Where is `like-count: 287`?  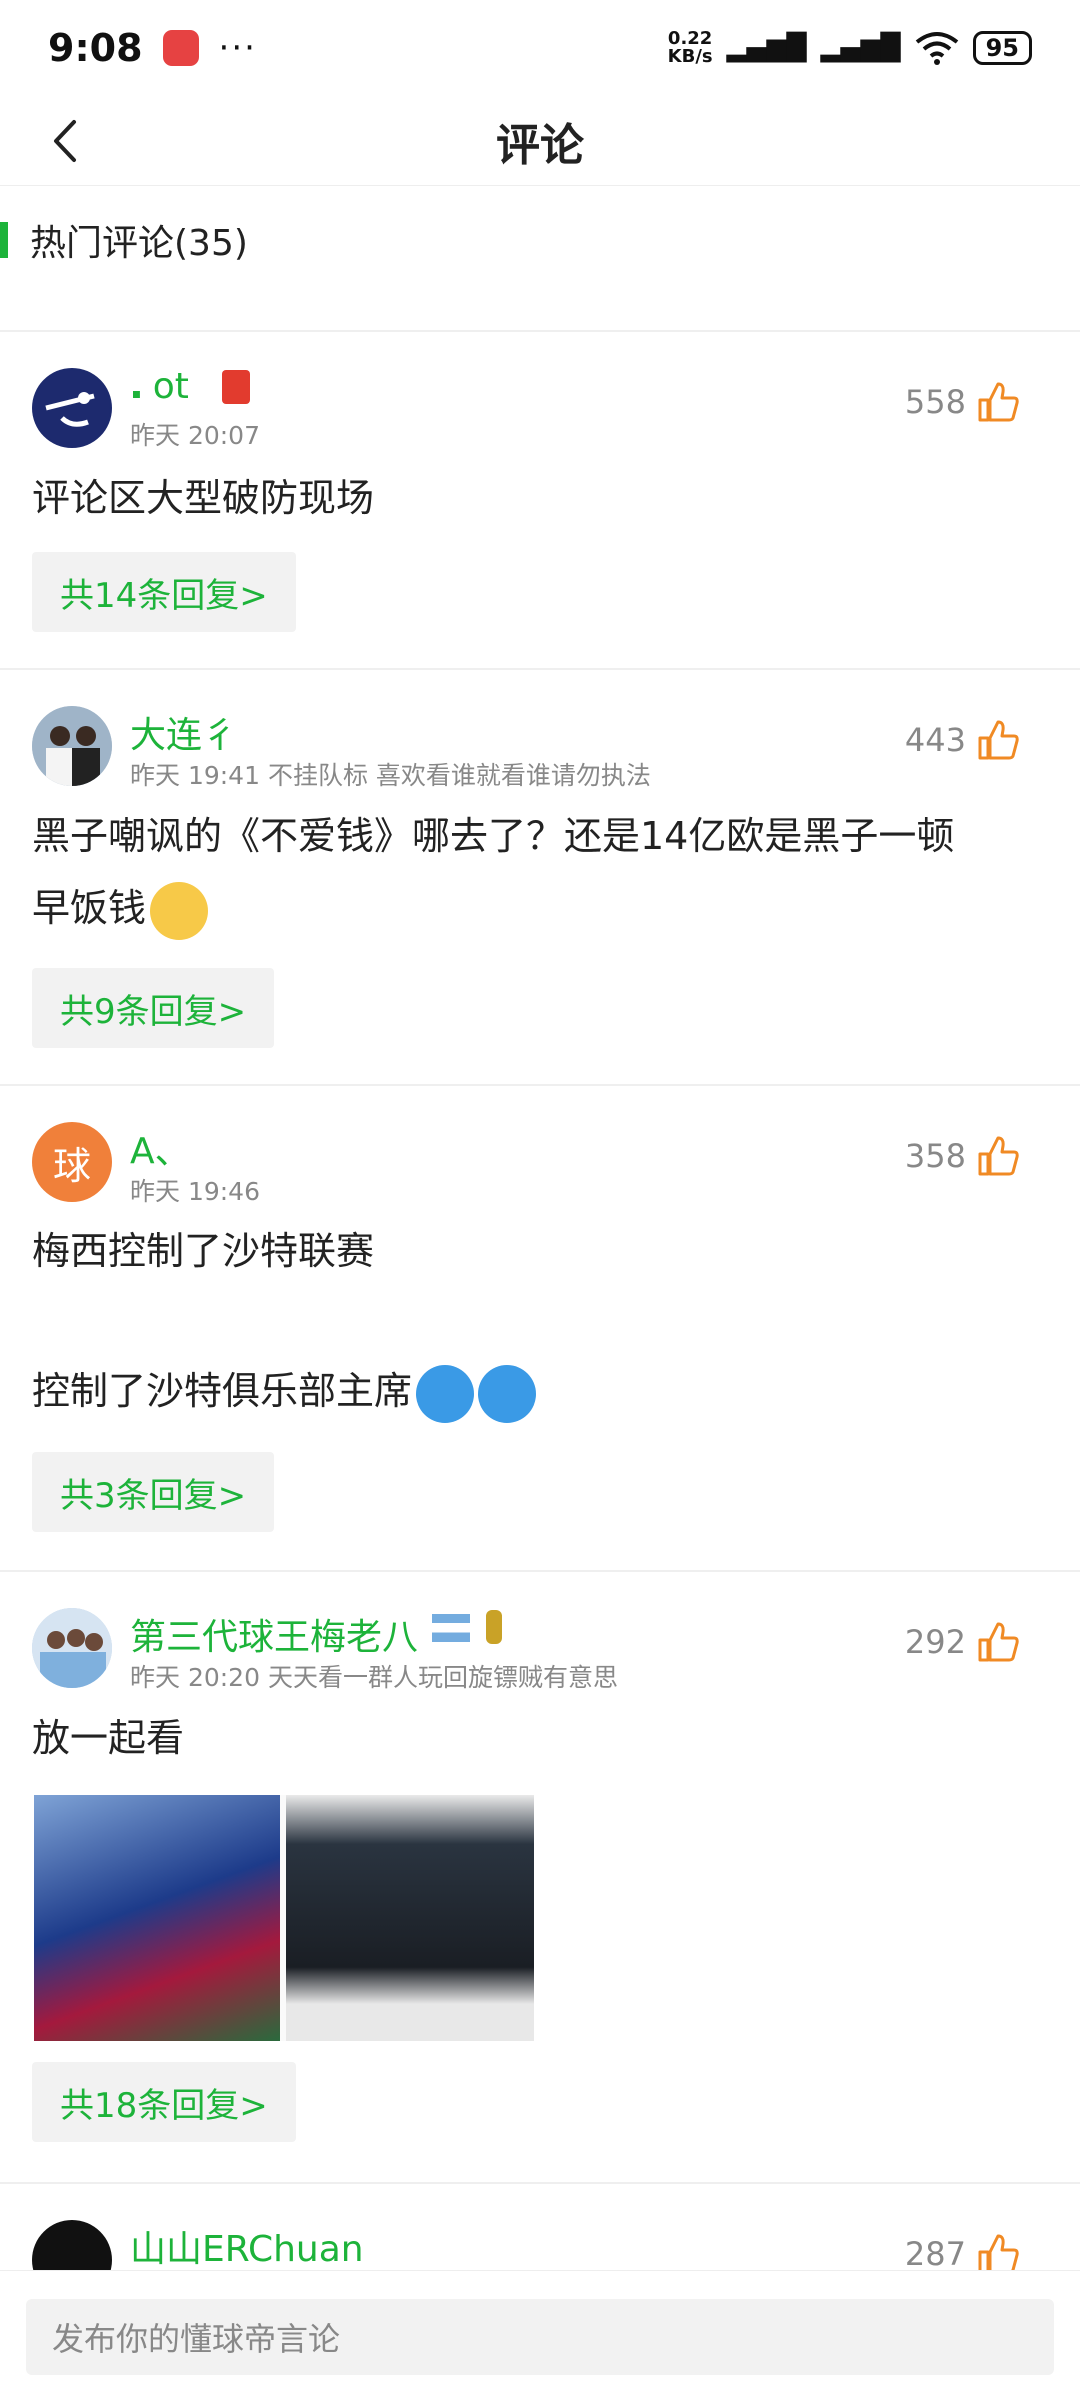
like-count: 287 is located at coordinates (935, 2252).